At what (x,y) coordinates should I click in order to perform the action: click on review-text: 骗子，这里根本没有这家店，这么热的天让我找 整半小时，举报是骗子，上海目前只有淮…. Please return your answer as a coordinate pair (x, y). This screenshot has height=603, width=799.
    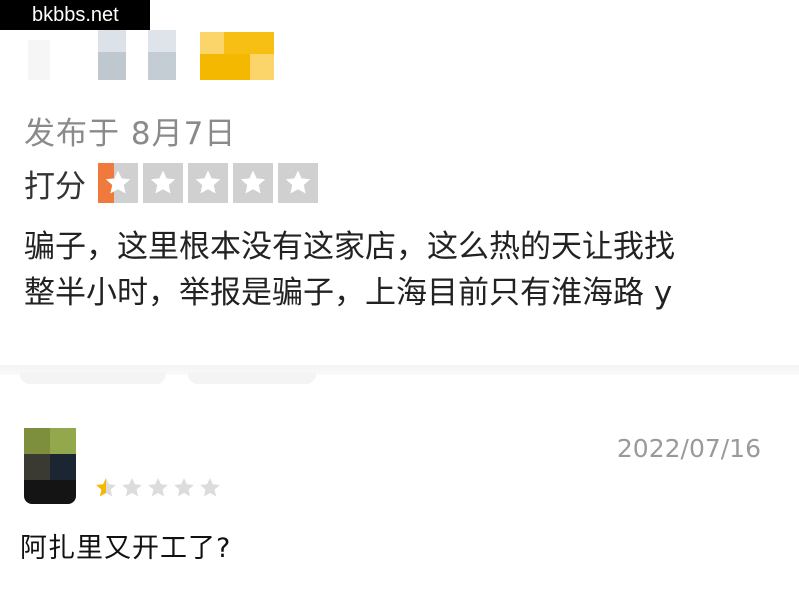
    Looking at the image, I should click on (411, 270).